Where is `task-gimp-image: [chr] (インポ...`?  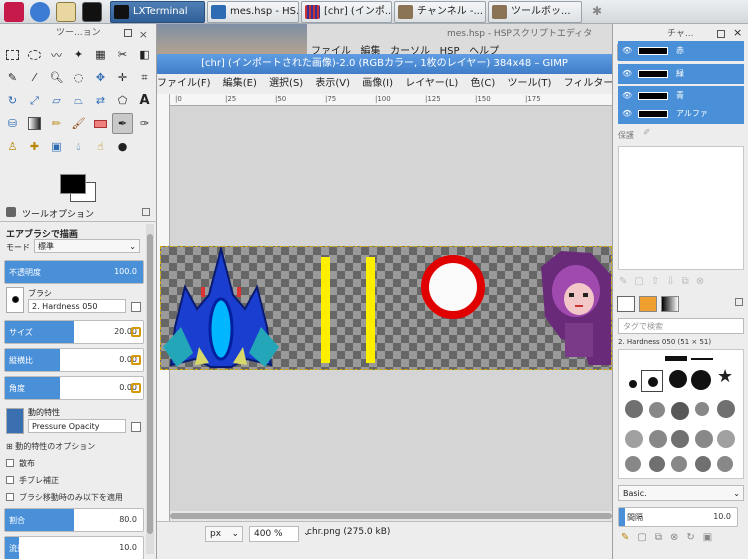 task-gimp-image: [chr] (インポ... is located at coordinates (346, 12).